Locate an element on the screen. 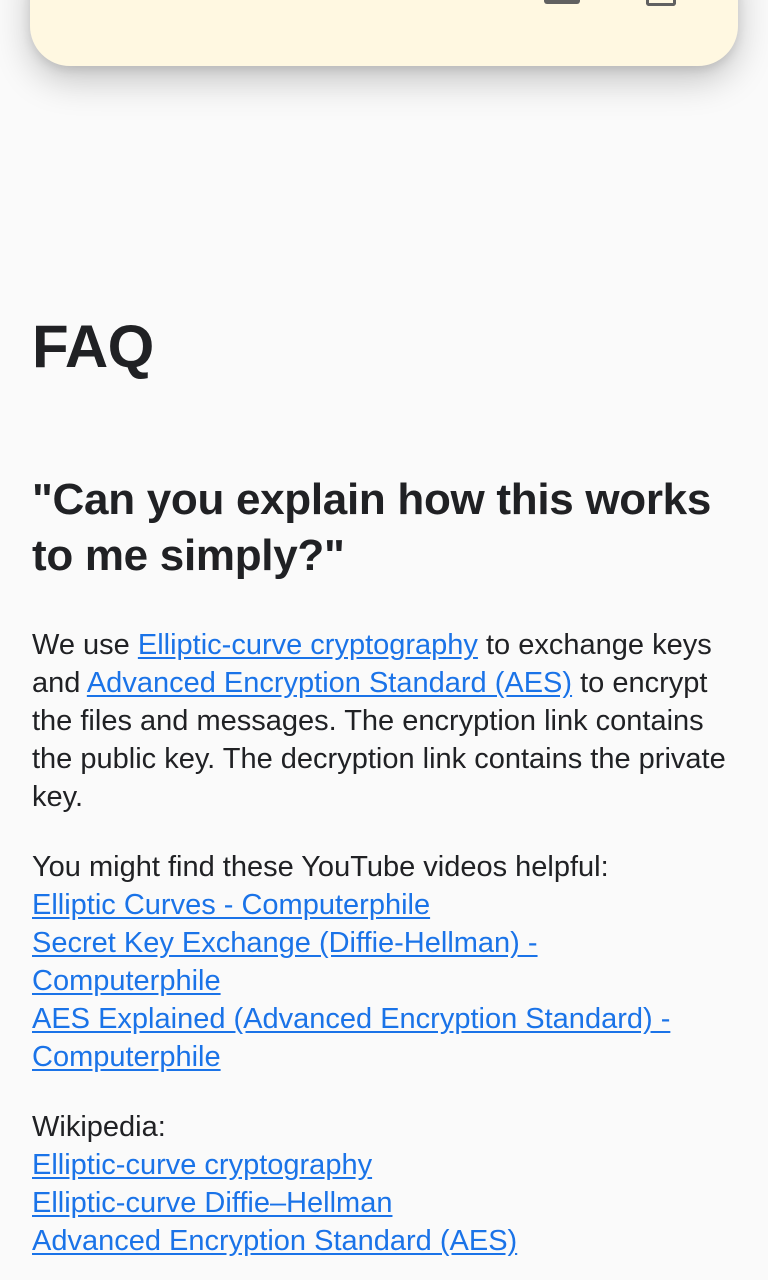 This screenshot has height=1280, width=768. wiki-link-aes: Advanced Encryption Standard (AES) is located at coordinates (382, 1241).